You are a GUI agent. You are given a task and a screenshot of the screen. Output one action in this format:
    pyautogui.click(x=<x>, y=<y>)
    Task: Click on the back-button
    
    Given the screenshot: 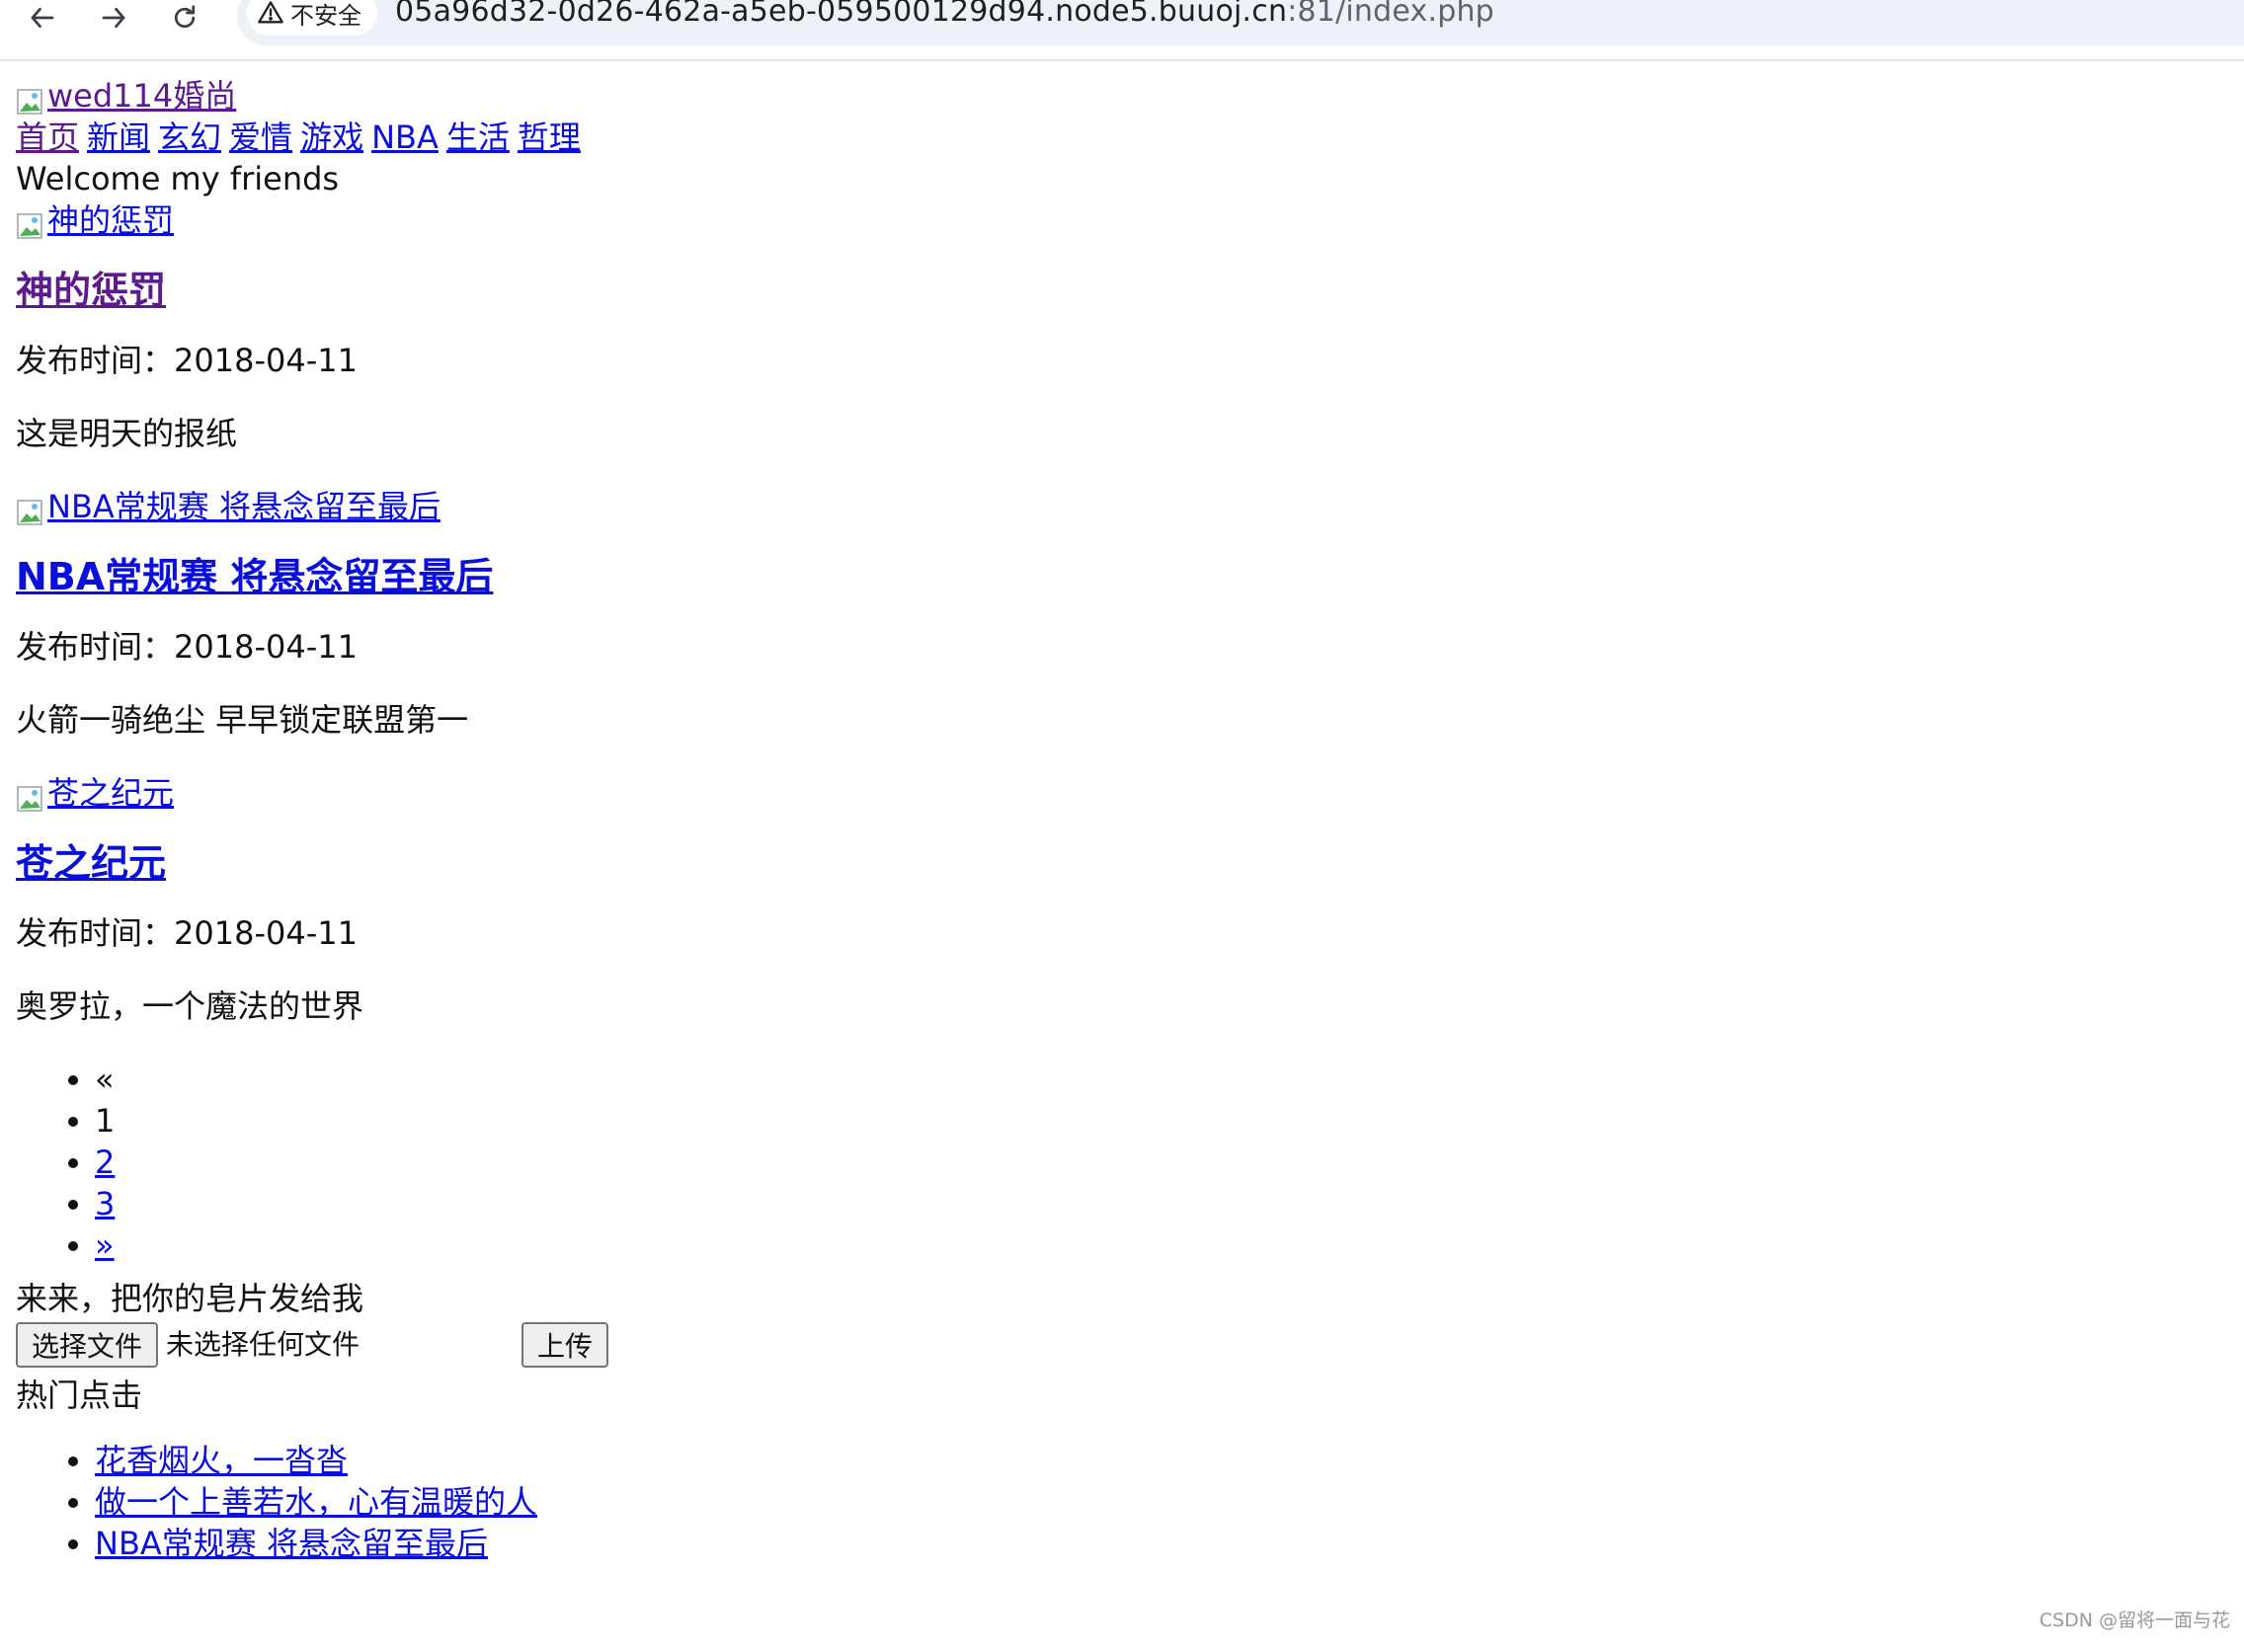 What is the action you would take?
    pyautogui.click(x=42, y=18)
    